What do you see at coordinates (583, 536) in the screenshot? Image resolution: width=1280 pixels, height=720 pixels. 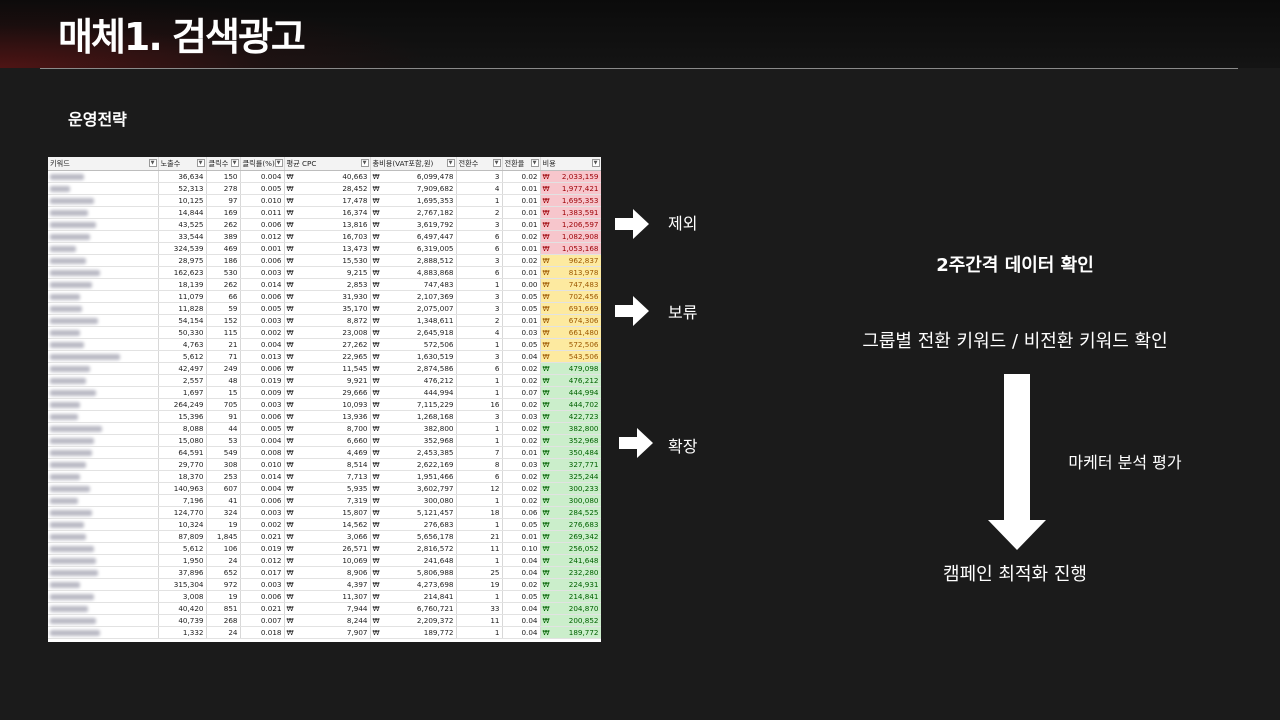 I see `currency-value: 269,342` at bounding box center [583, 536].